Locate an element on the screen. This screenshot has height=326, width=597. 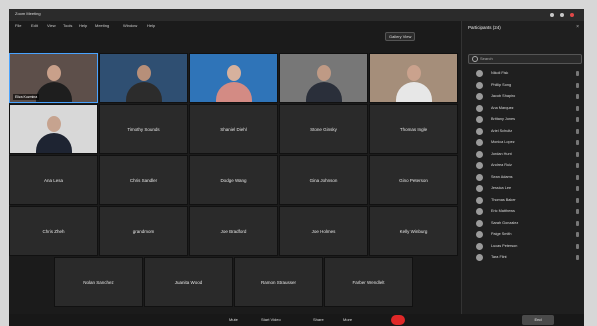
participant-tile: Timothy Sounds is located at coordinates (143, 129).